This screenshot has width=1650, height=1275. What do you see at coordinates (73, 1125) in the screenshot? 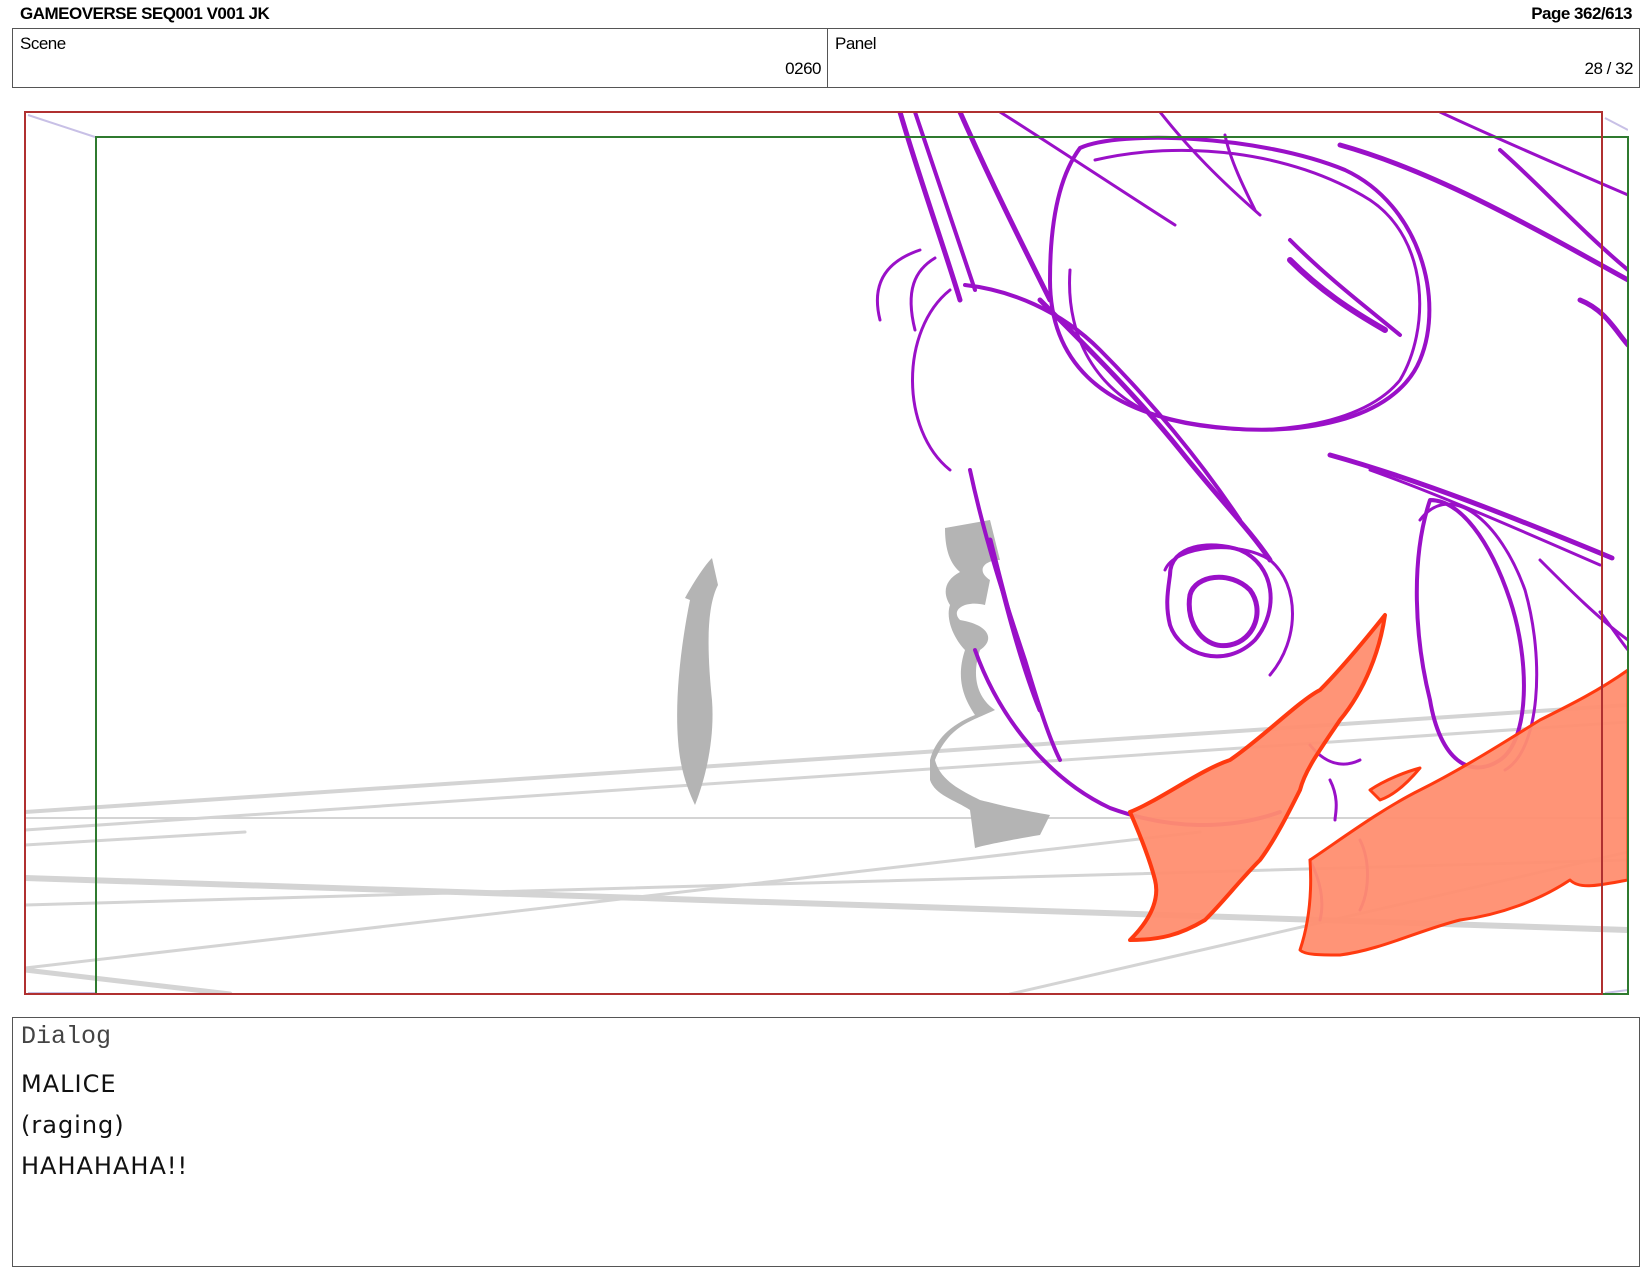
I see `dialog-parenthetical: (raging)` at bounding box center [73, 1125].